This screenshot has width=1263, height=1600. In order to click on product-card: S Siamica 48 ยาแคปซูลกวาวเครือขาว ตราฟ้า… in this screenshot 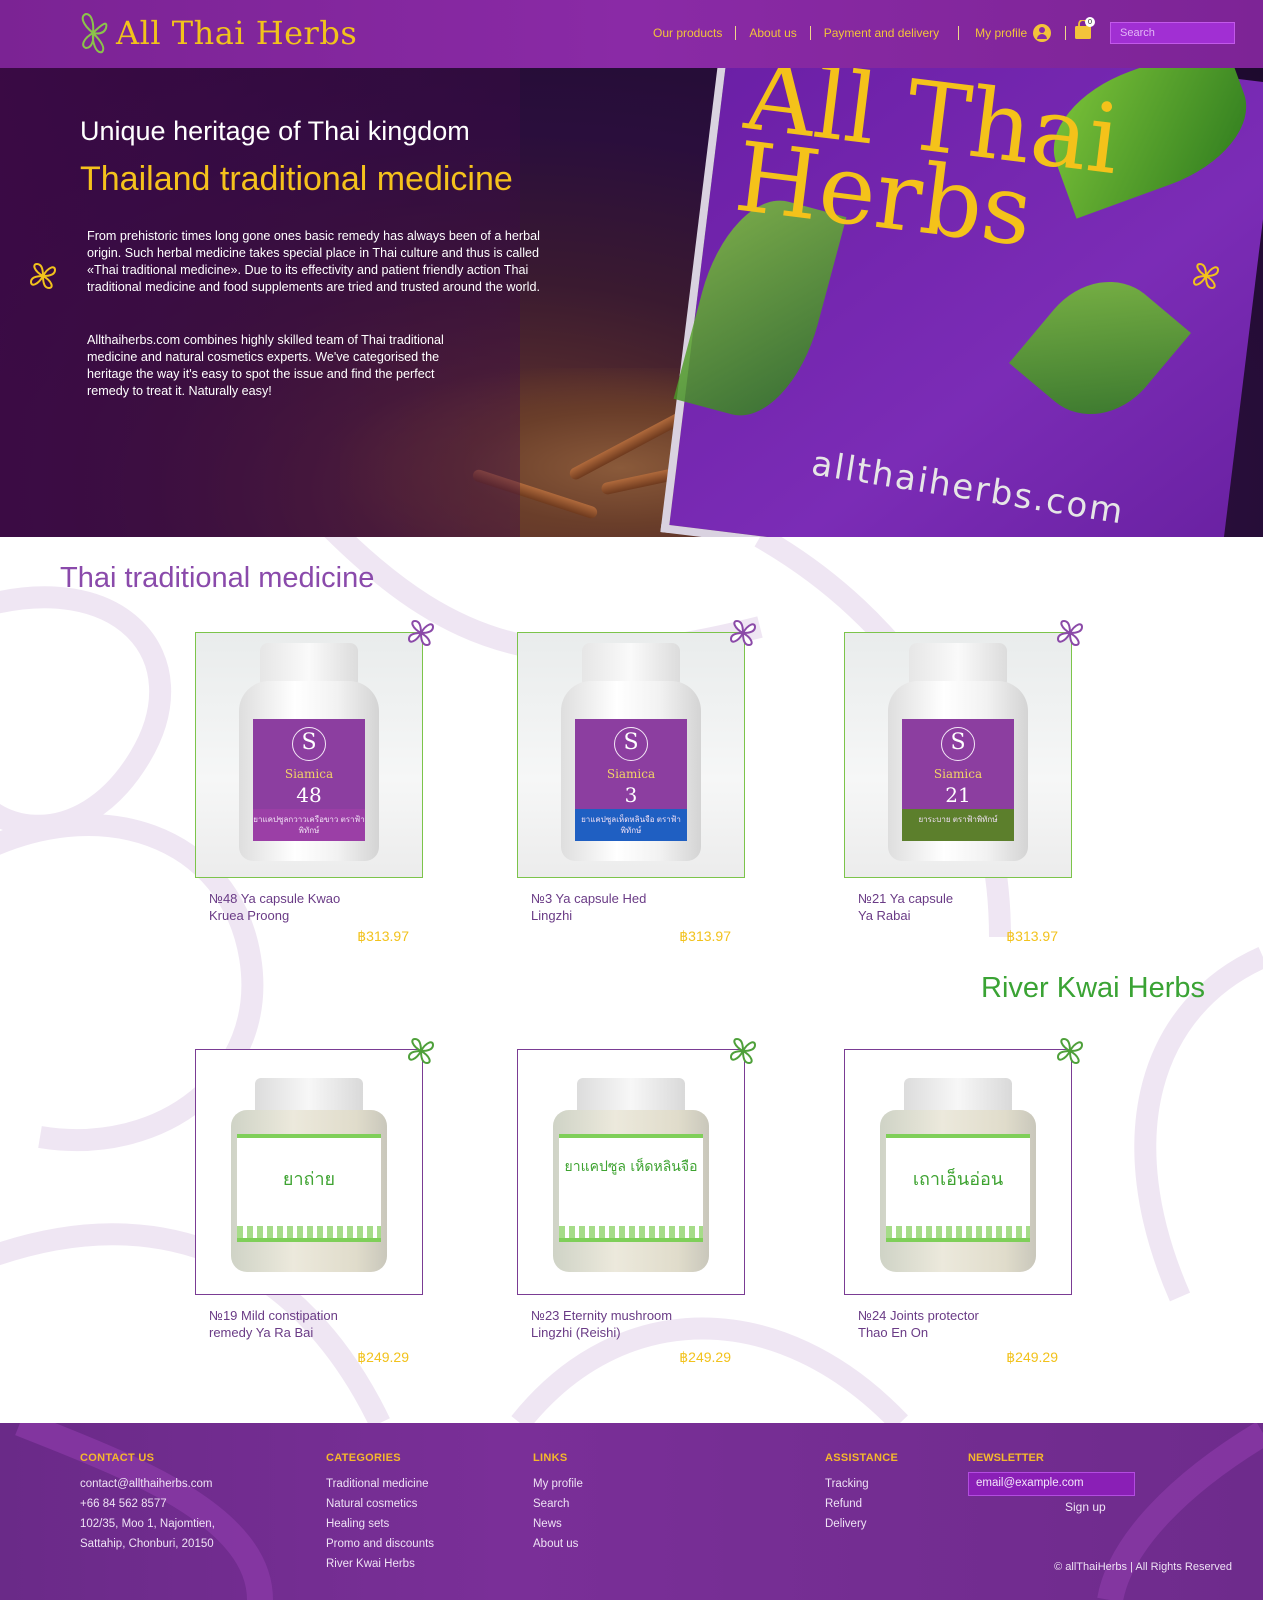, I will do `click(309, 788)`.